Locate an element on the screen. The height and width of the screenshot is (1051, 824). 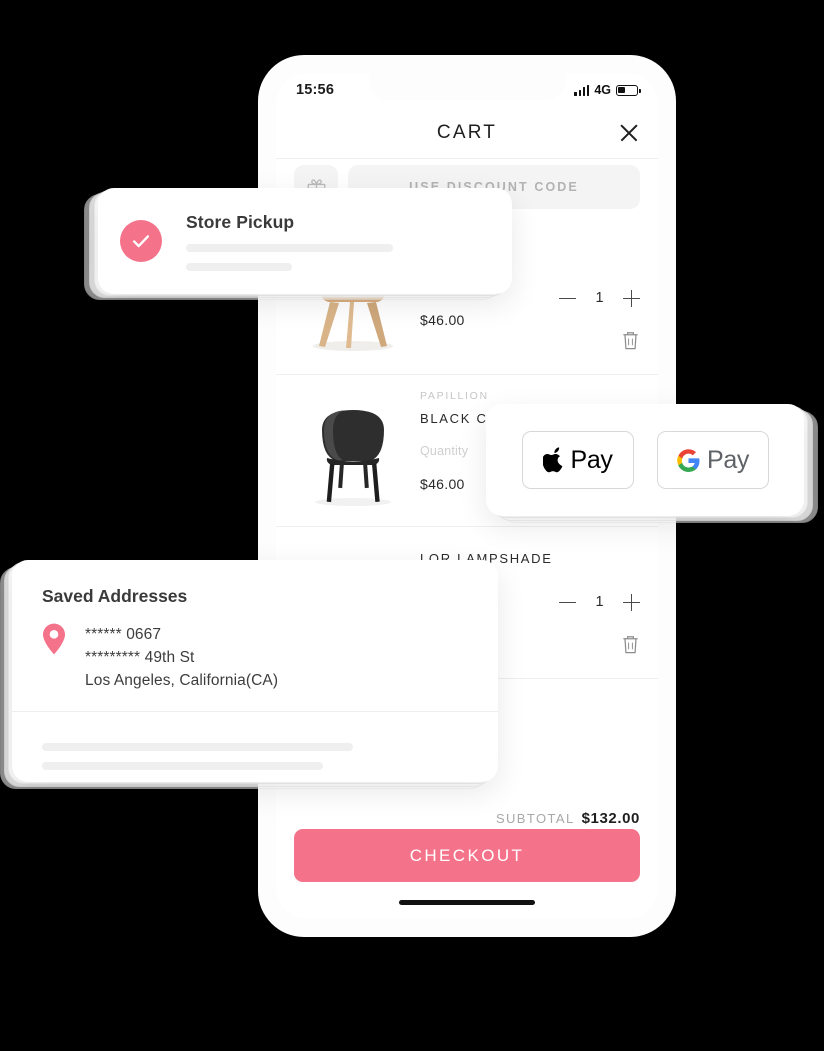
phone-notch is located at coordinates (467, 86).